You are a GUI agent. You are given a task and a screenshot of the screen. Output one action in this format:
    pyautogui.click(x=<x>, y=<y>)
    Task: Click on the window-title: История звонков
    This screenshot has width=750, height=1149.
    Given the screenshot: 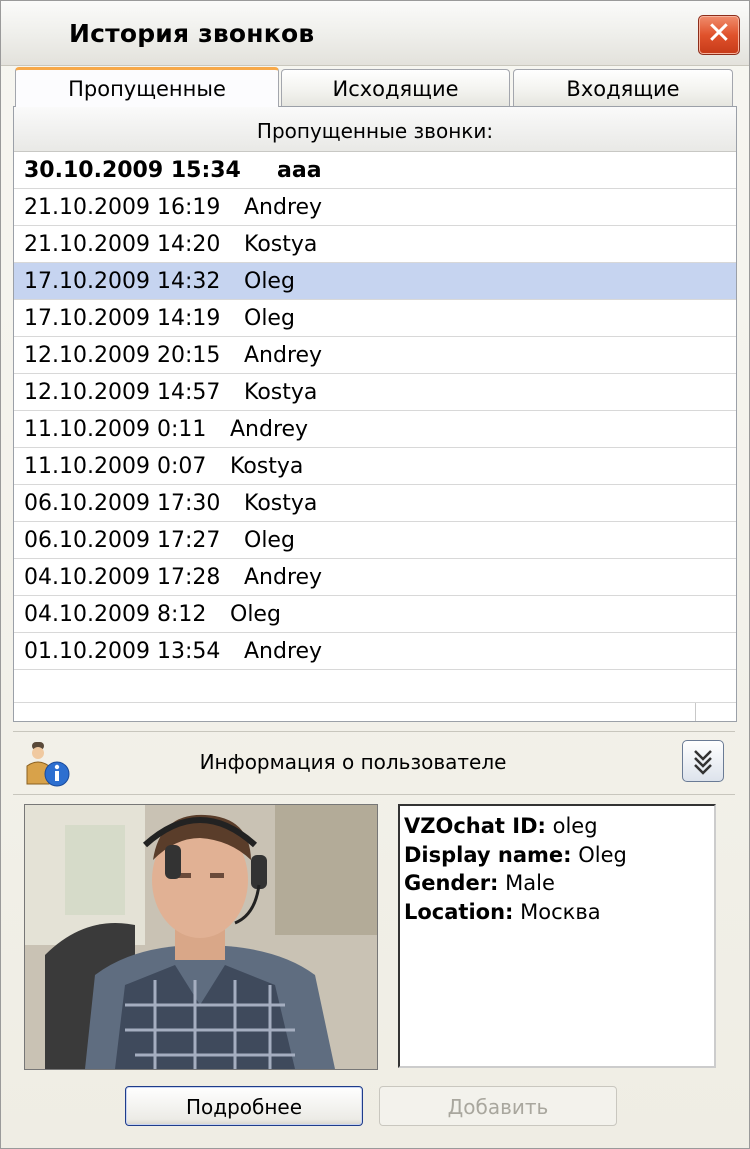 What is the action you would take?
    pyautogui.click(x=192, y=33)
    